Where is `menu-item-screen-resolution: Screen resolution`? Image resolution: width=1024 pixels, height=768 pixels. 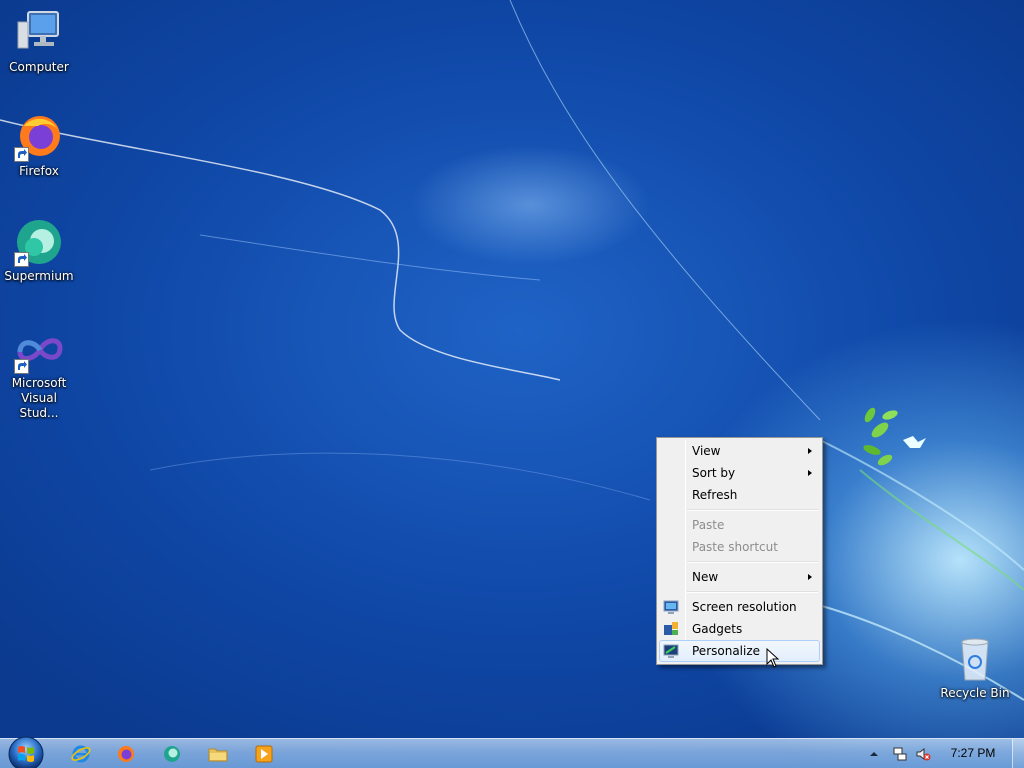 menu-item-screen-resolution: Screen resolution is located at coordinates (739, 607).